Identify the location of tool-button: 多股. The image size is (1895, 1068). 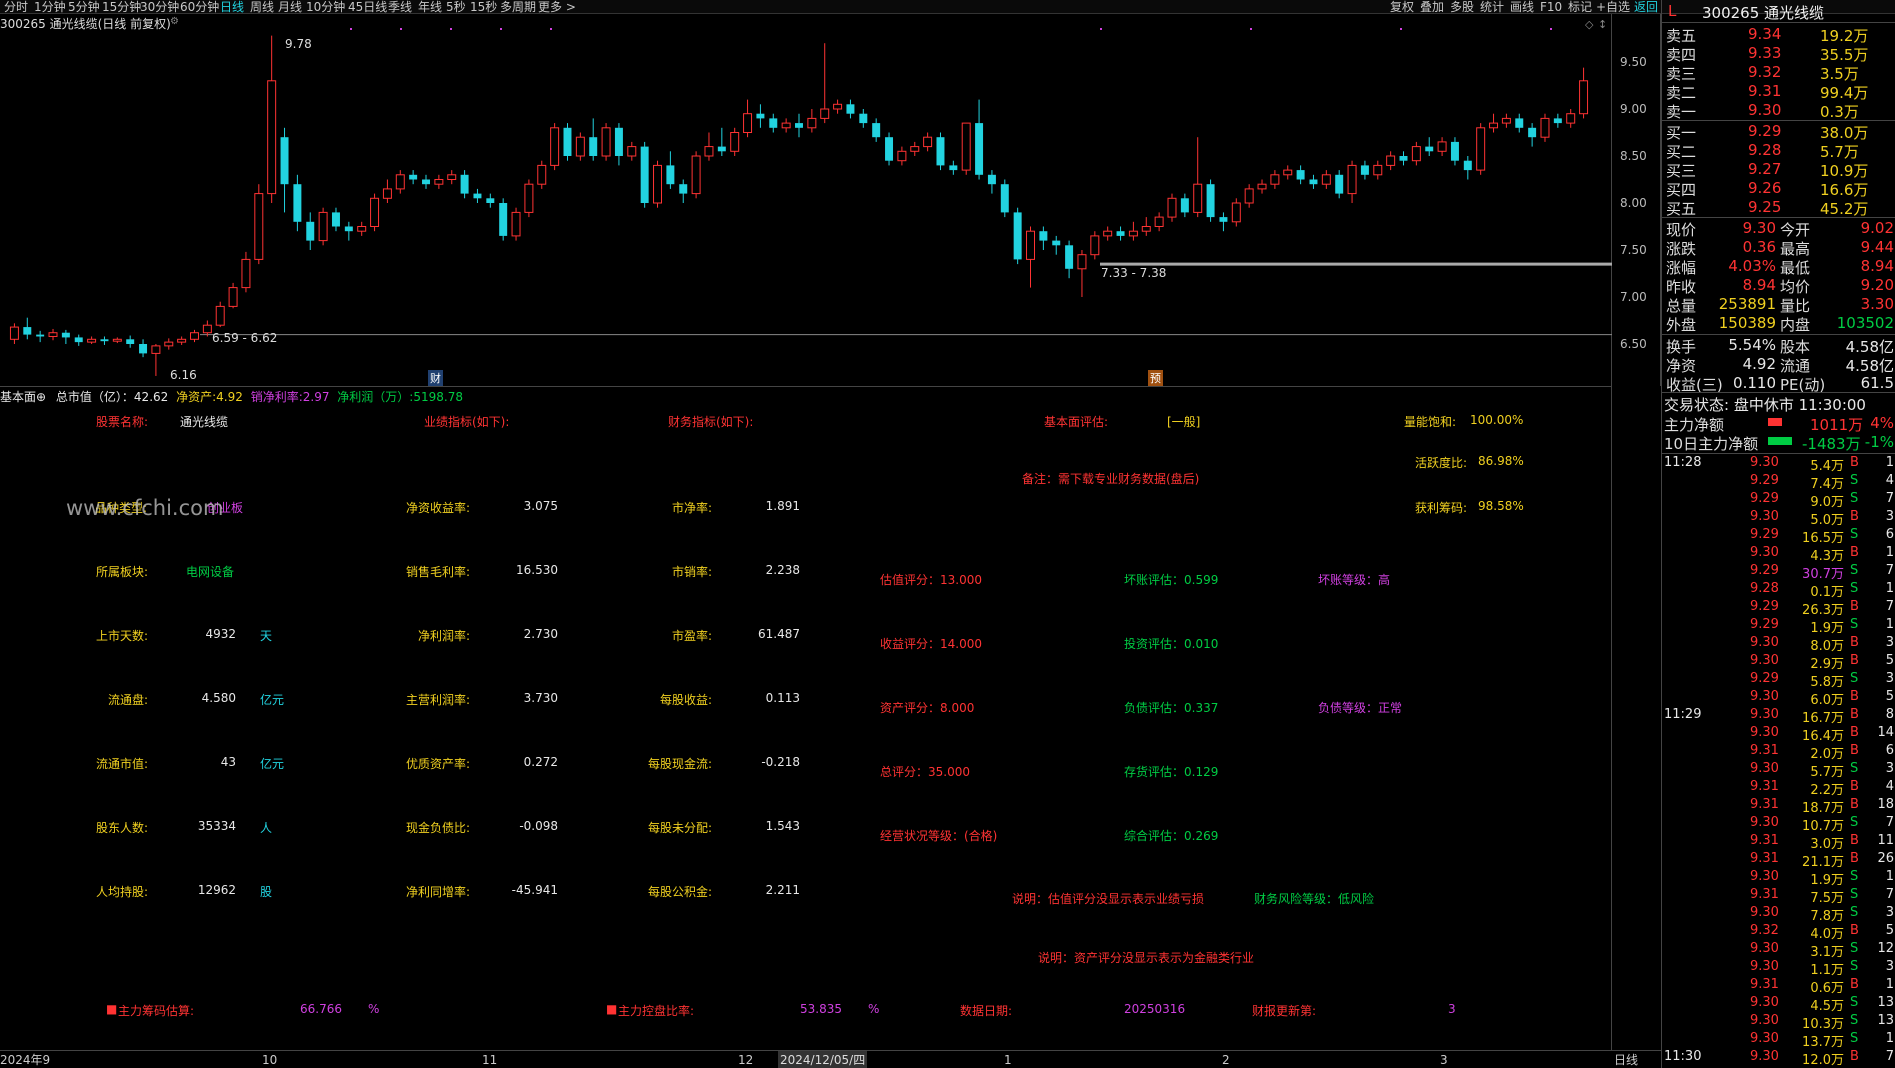
(1462, 7).